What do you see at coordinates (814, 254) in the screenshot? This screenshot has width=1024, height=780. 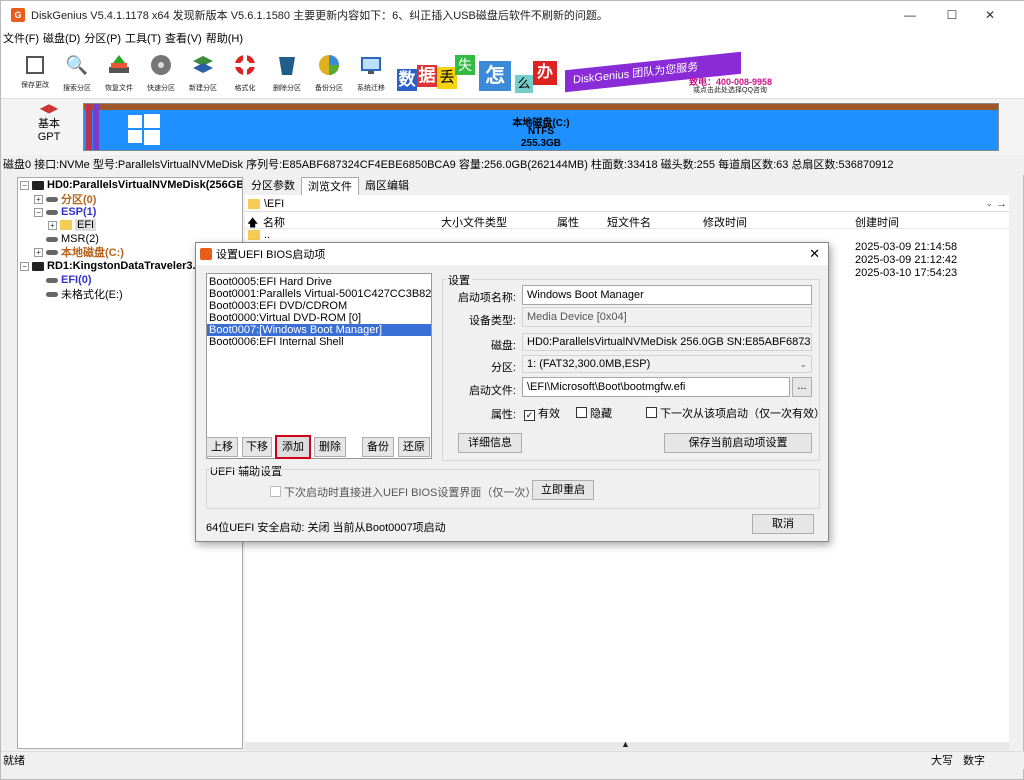 I see `dialog-close-icon: ✕` at bounding box center [814, 254].